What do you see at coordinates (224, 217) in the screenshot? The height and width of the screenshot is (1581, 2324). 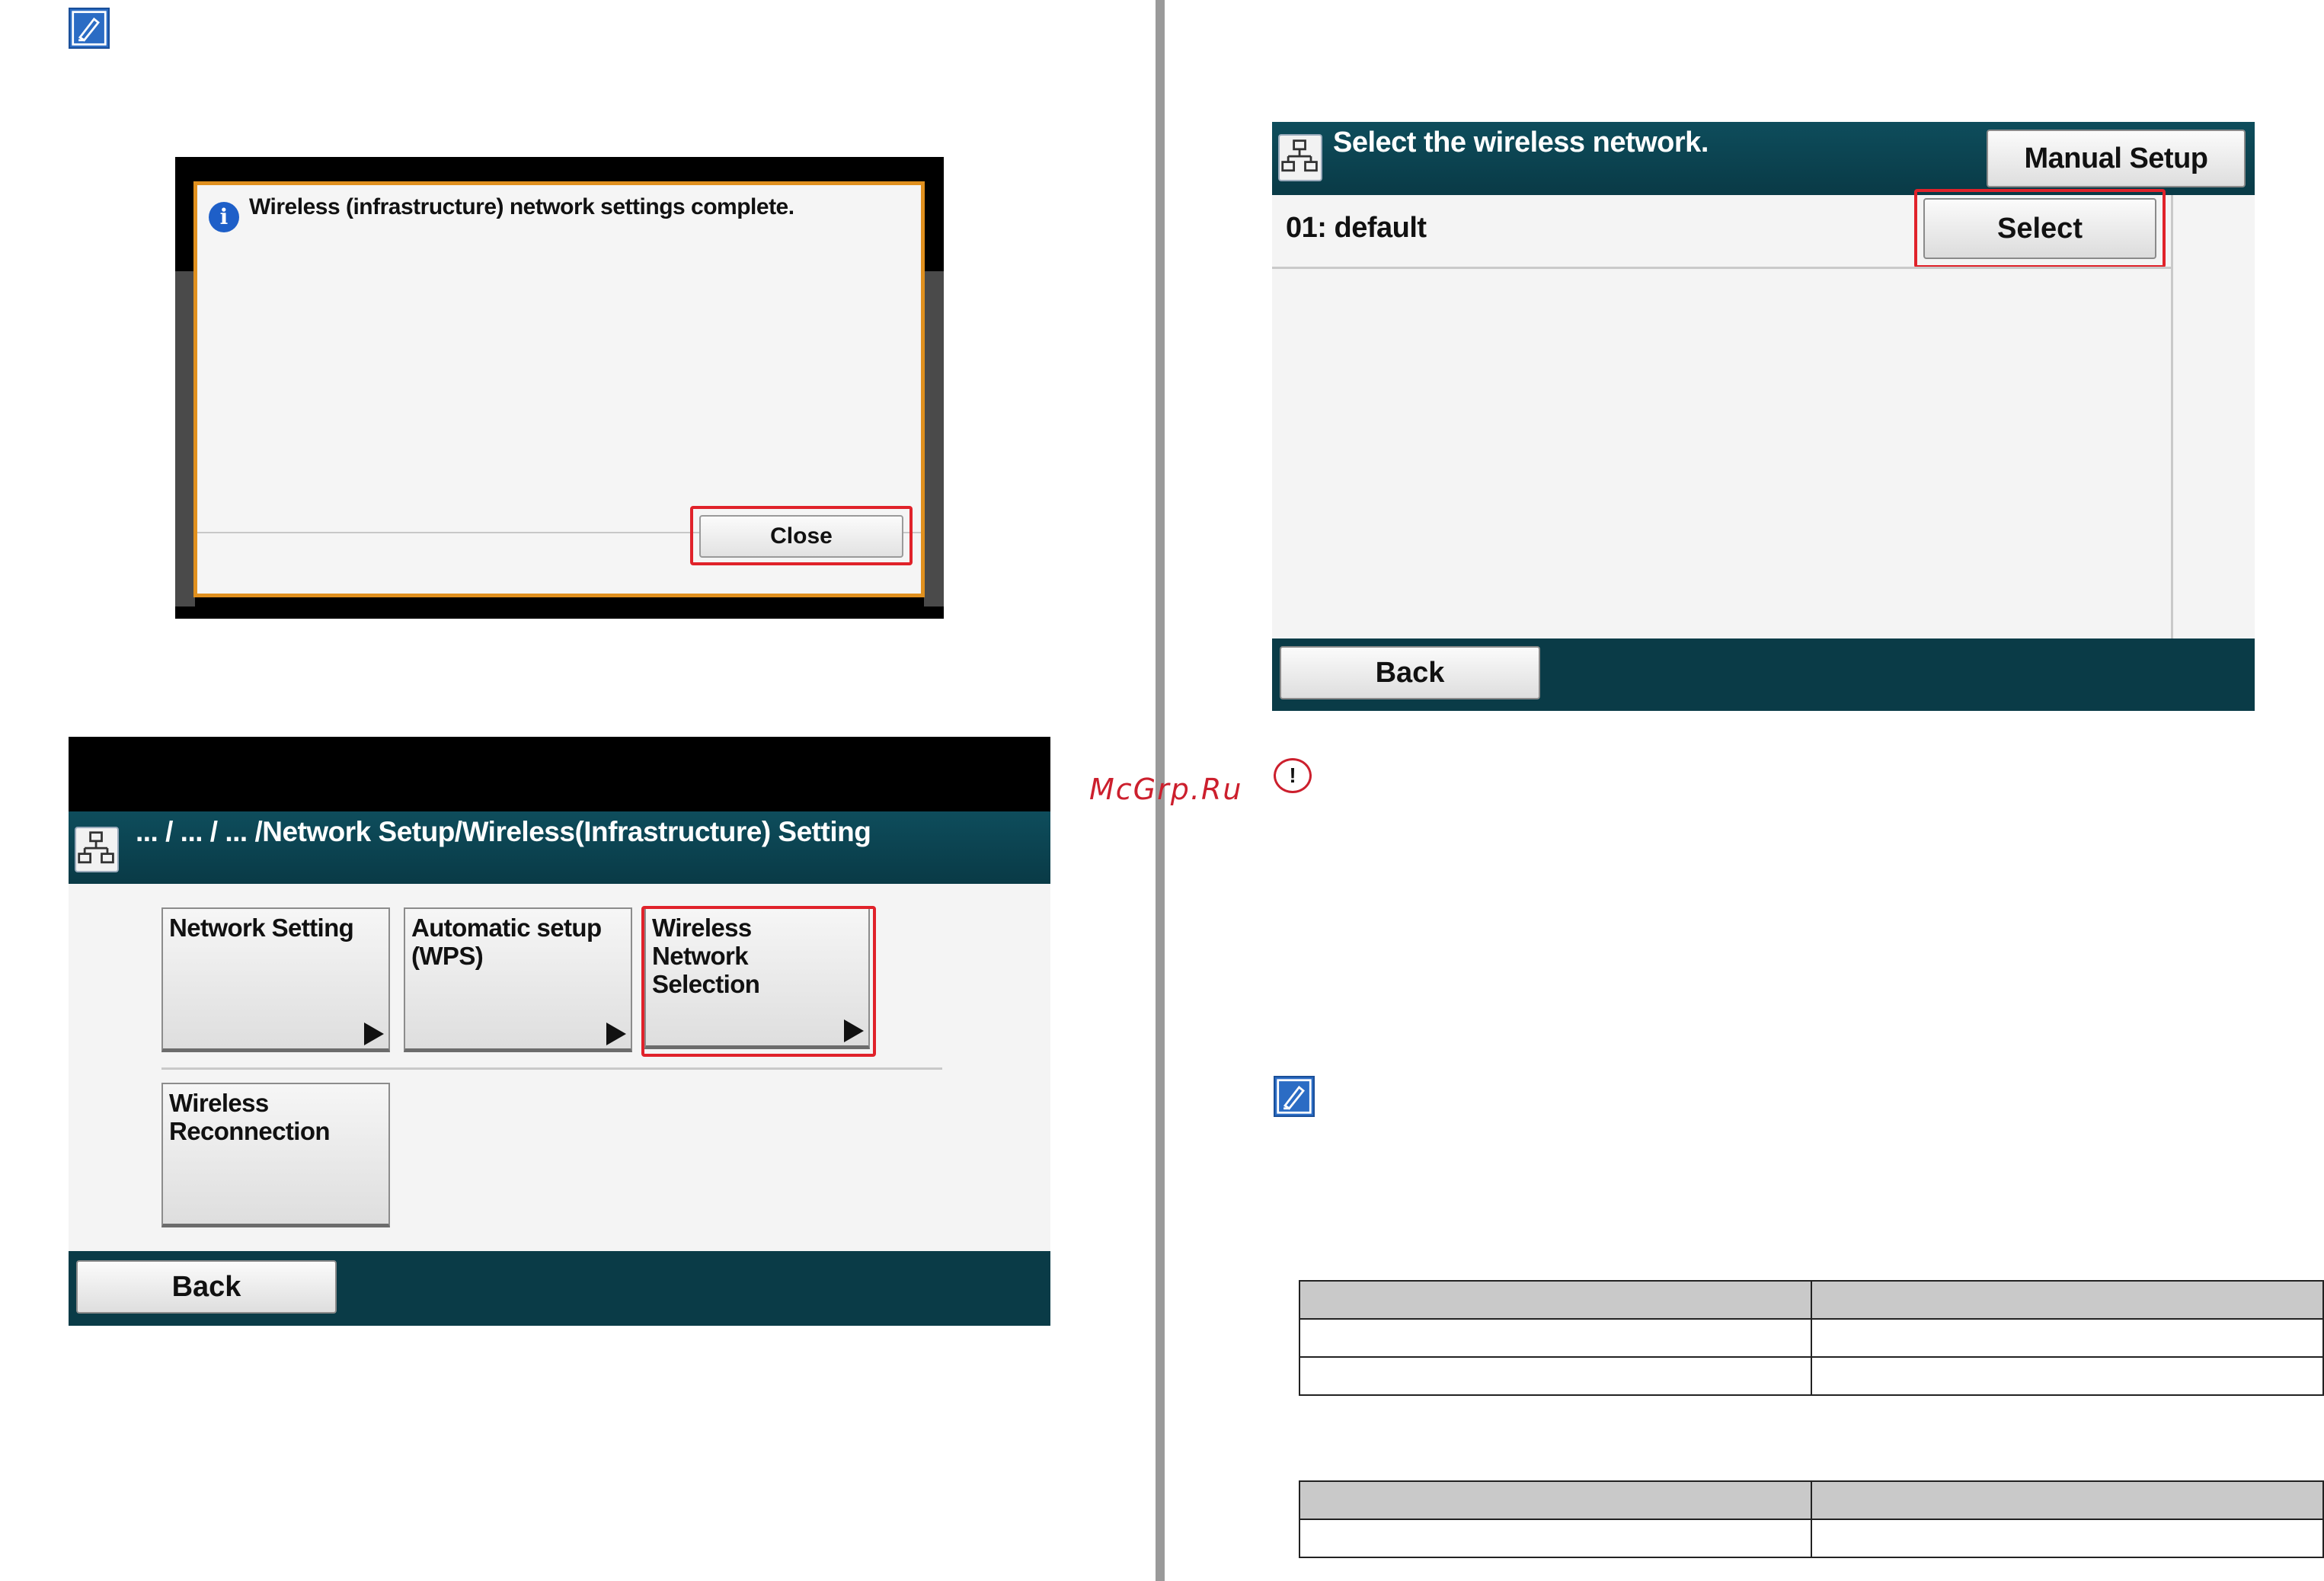 I see `info-icon: i` at bounding box center [224, 217].